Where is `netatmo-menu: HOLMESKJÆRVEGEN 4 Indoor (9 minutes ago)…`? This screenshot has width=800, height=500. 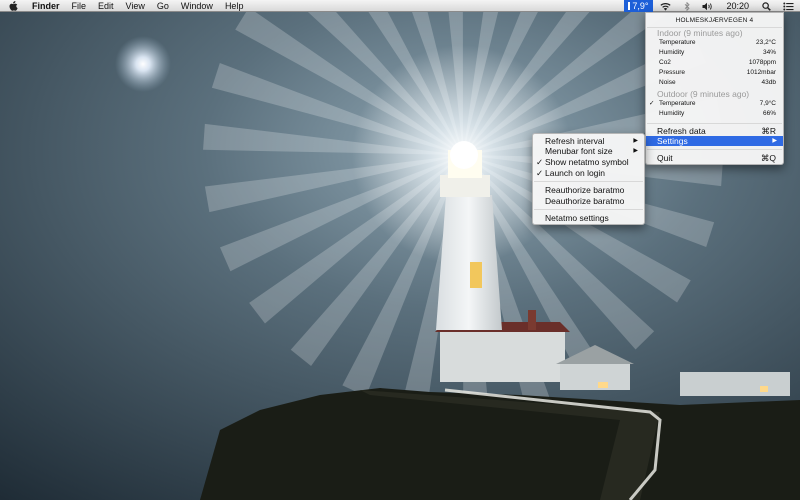
netatmo-menu: HOLMESKJÆRVEGEN 4 Indoor (9 minutes ago)… is located at coordinates (714, 88).